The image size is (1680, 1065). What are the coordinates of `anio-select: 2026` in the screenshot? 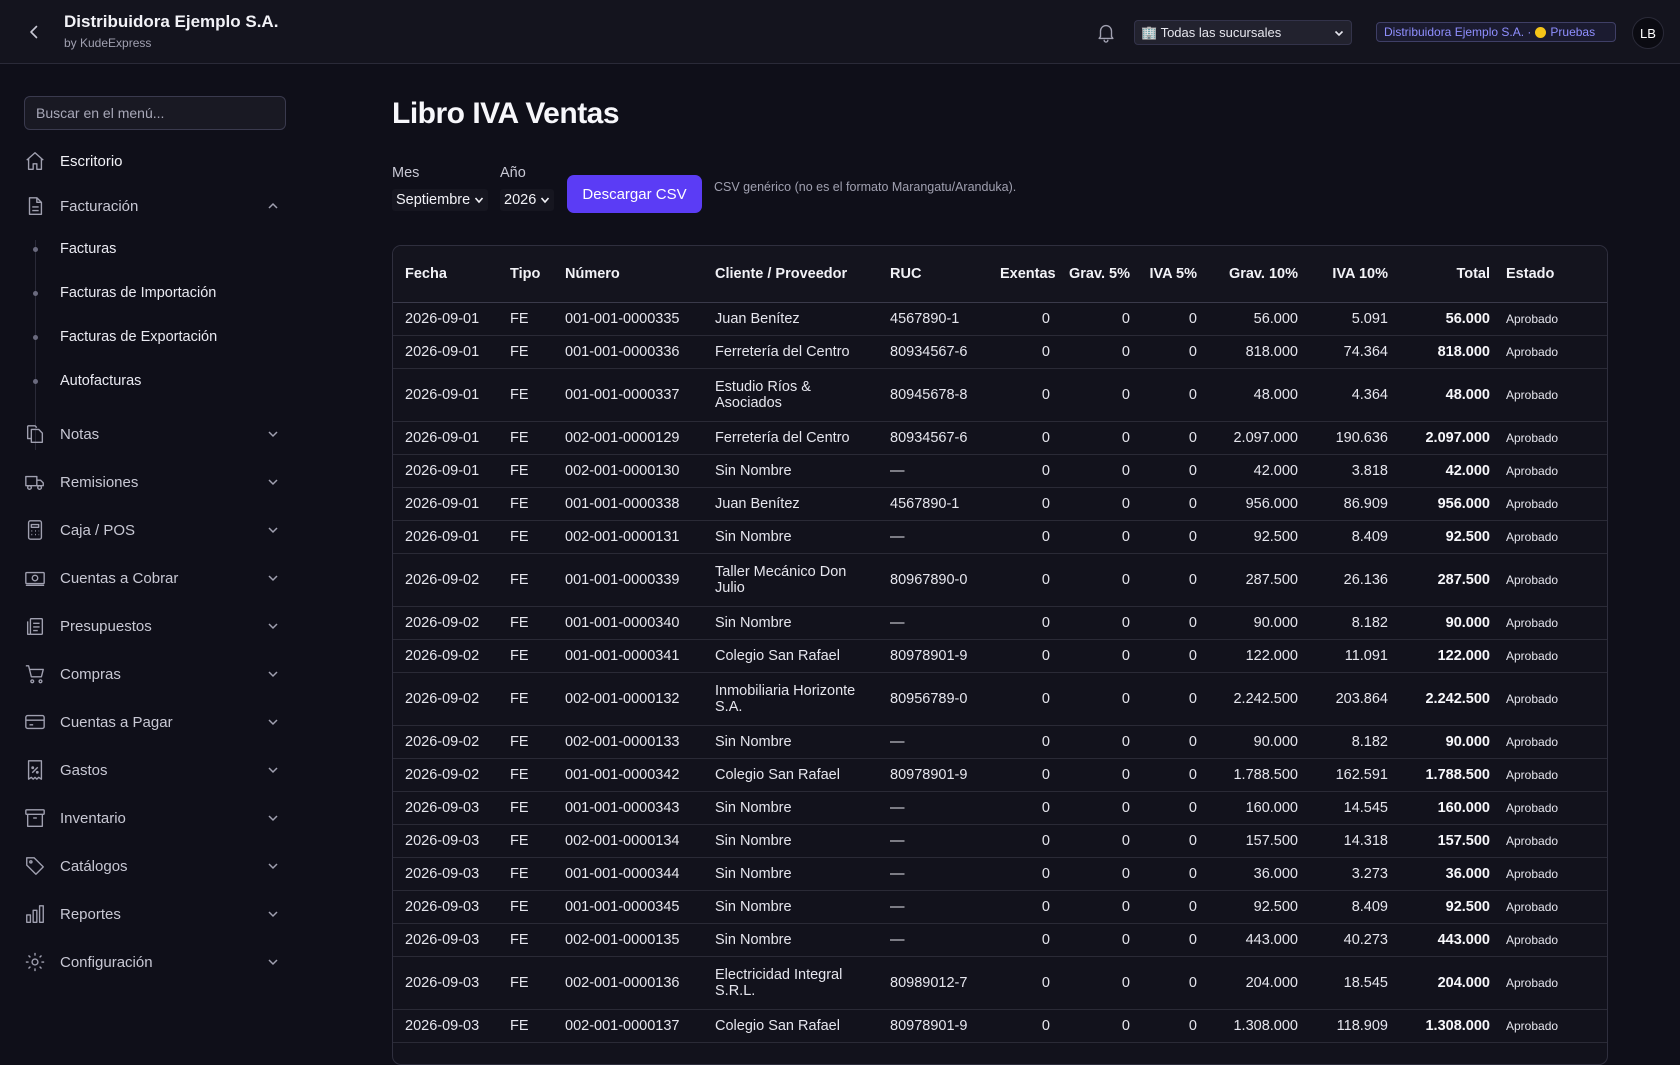 It's located at (527, 200).